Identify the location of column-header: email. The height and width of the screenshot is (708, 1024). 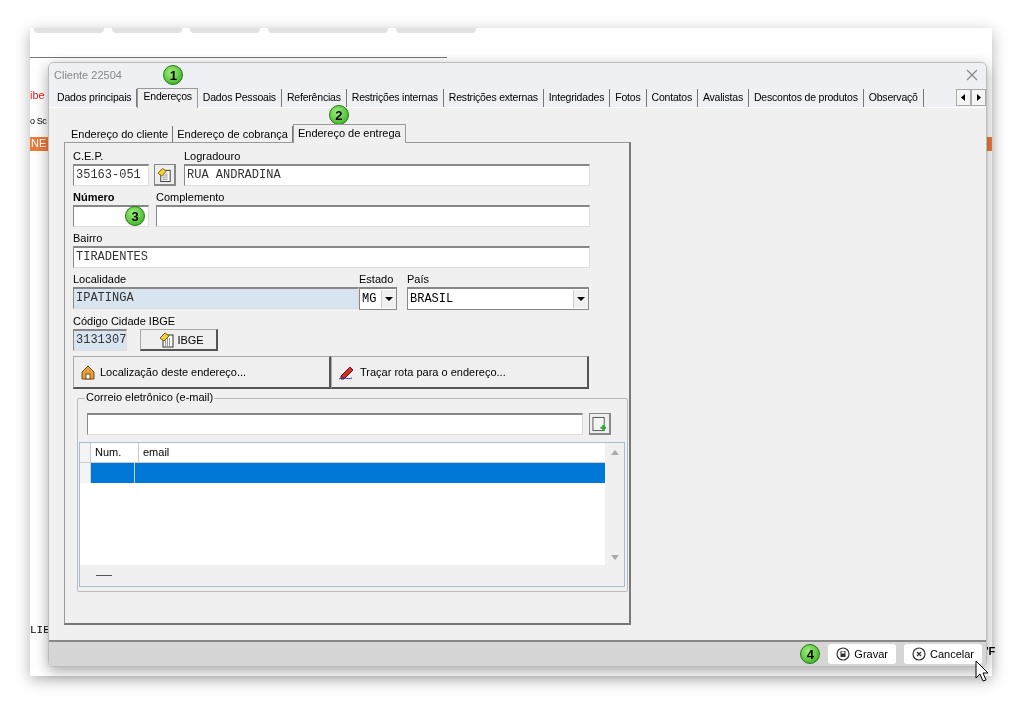
(372, 452).